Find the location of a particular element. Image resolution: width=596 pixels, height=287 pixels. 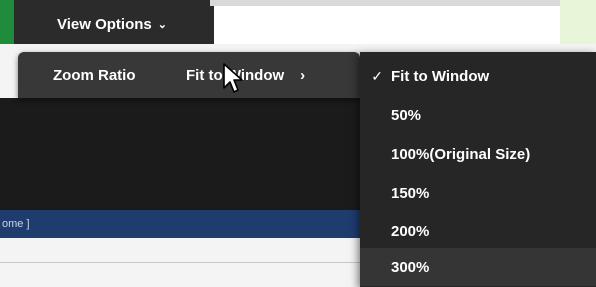

view-options-label: View Options is located at coordinates (104, 24).